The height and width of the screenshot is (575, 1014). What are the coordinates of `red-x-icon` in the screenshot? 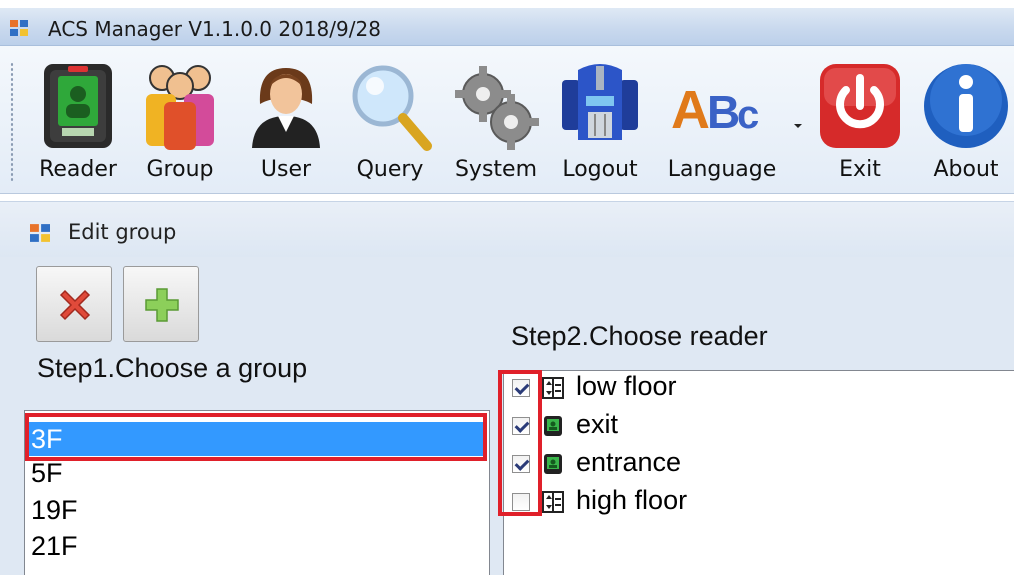 It's located at (75, 305).